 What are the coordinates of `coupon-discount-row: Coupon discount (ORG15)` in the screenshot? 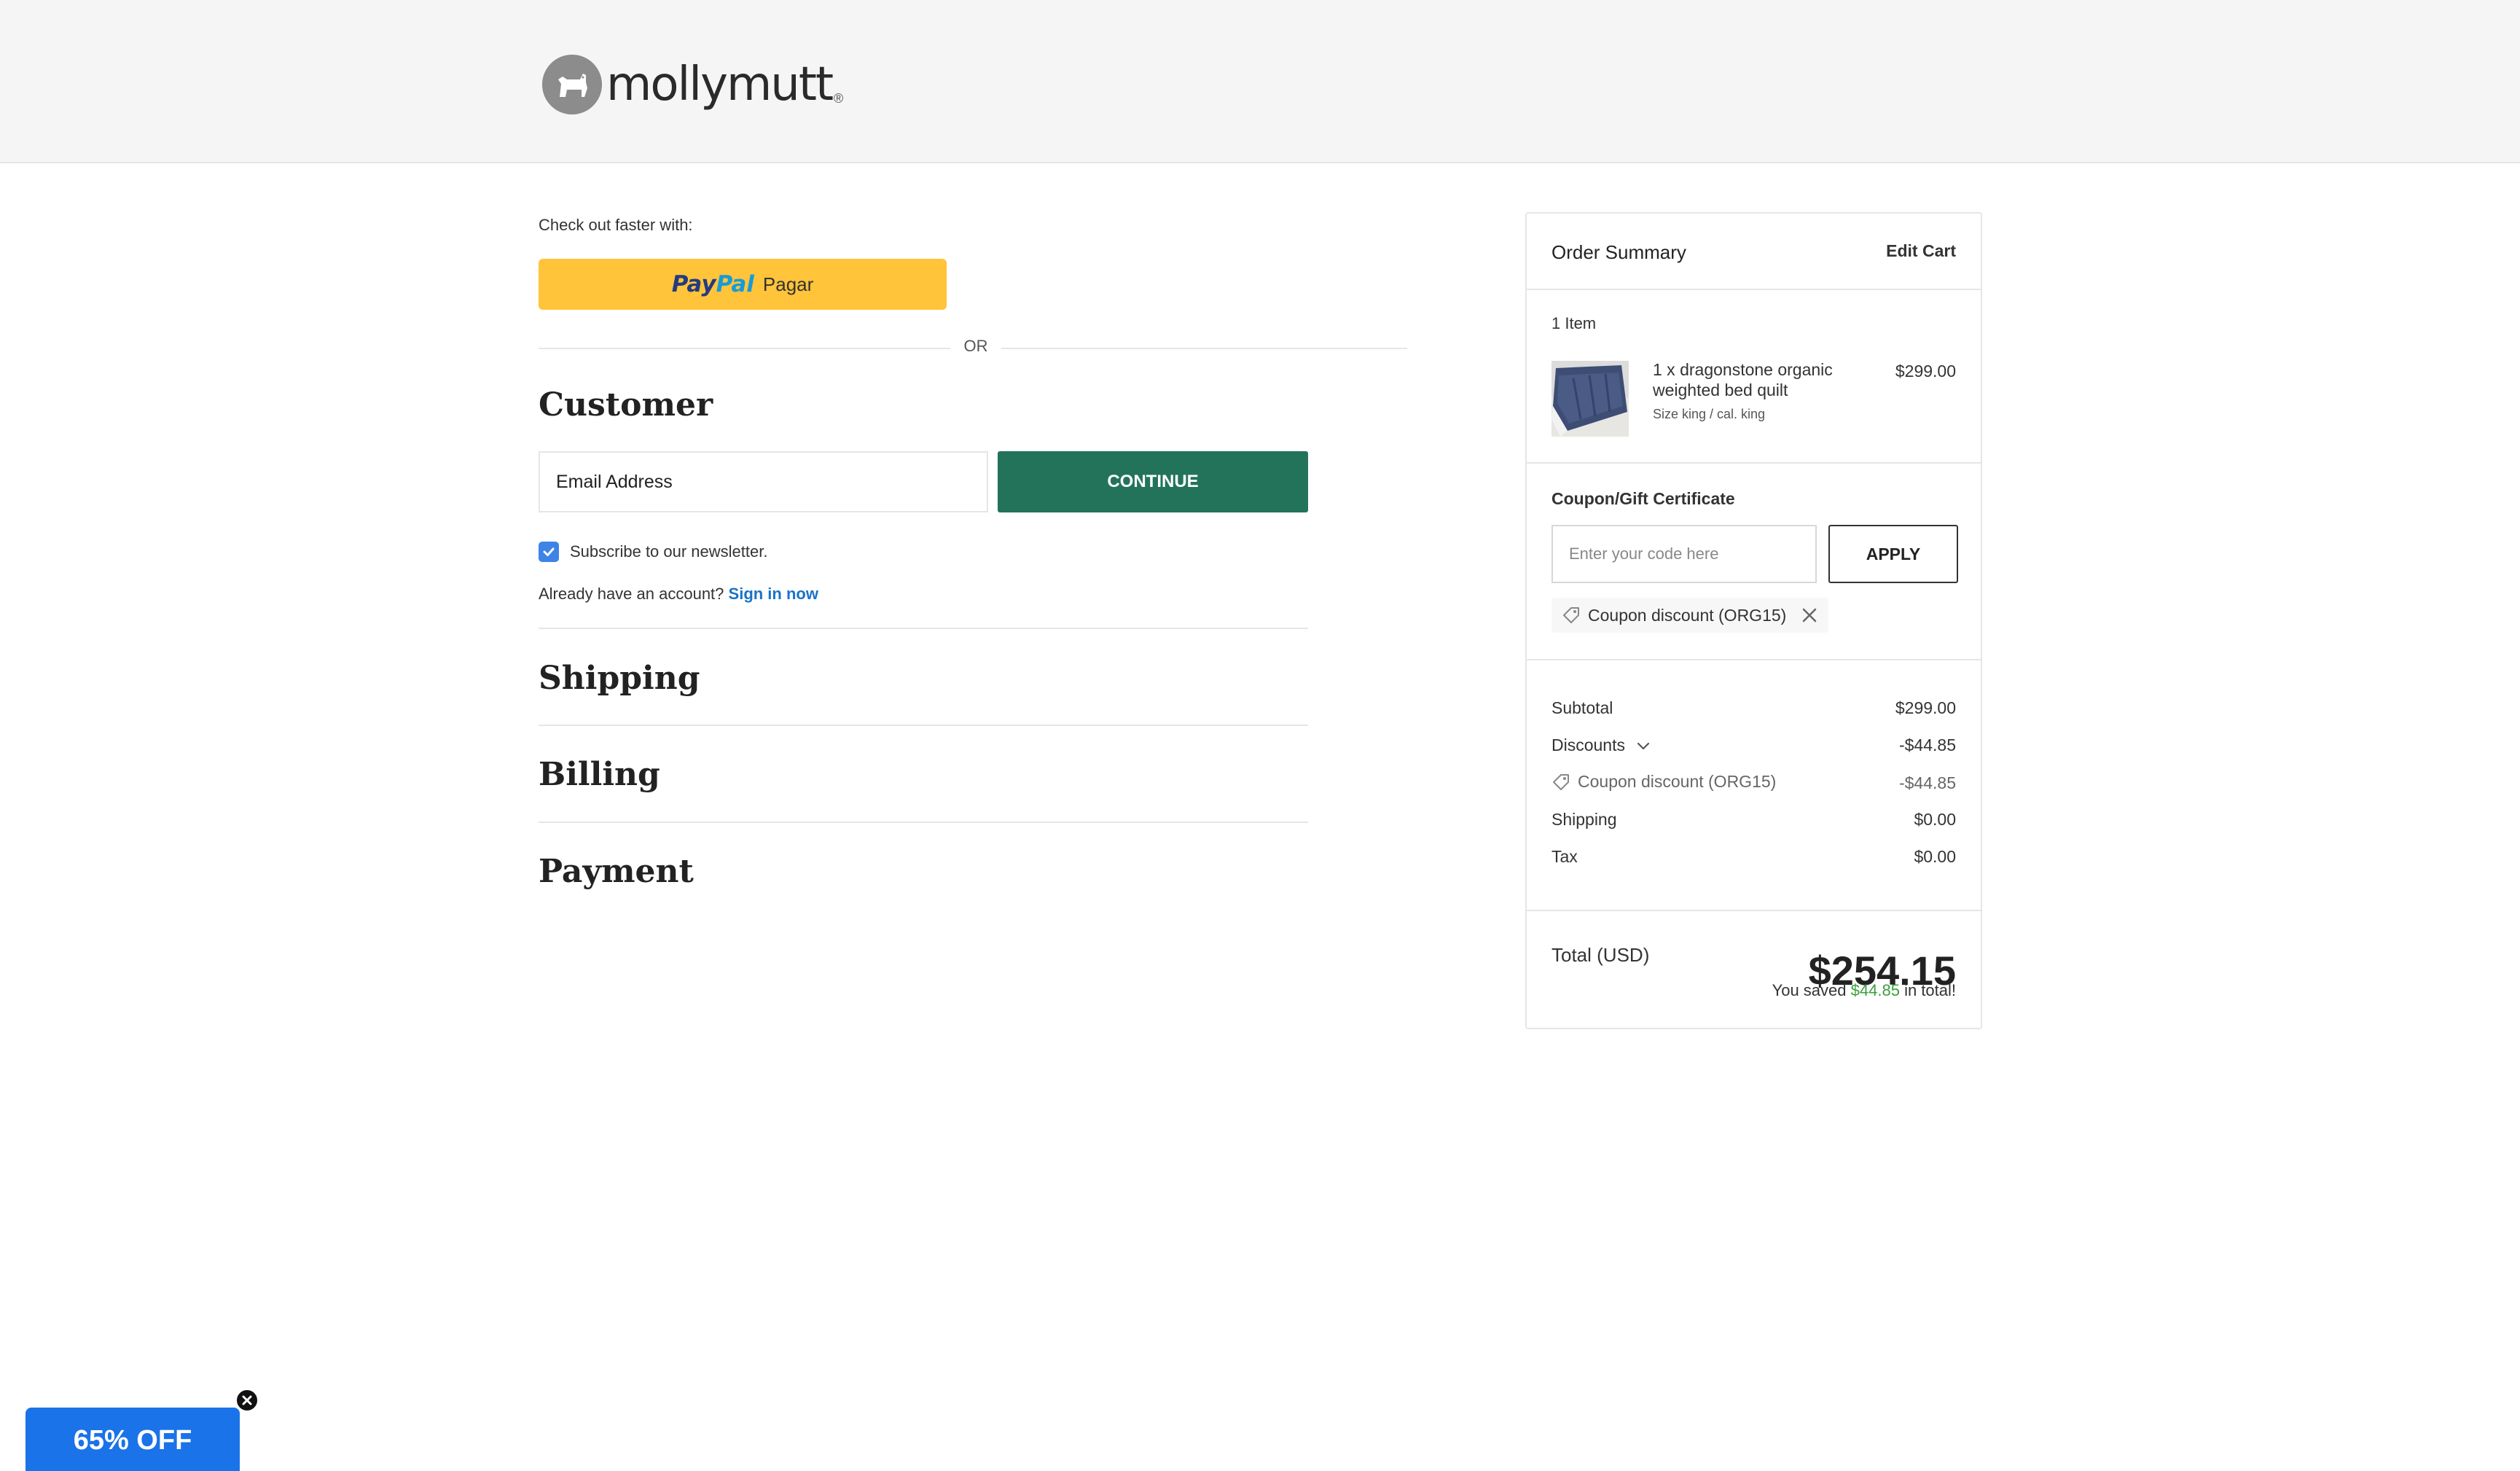 It's located at (1663, 782).